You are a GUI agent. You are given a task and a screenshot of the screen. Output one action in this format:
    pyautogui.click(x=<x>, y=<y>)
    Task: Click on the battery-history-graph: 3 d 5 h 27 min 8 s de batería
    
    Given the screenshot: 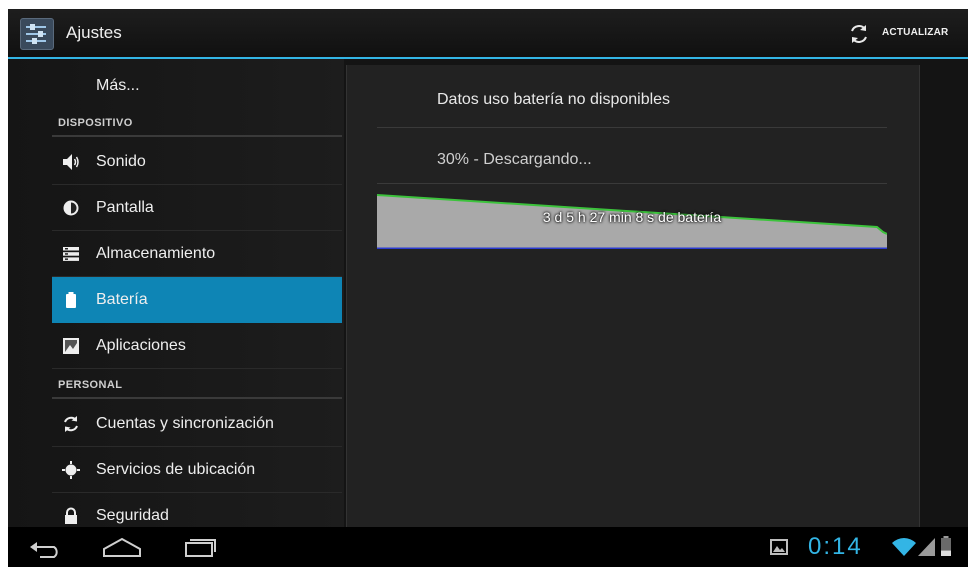 What is the action you would take?
    pyautogui.click(x=632, y=218)
    